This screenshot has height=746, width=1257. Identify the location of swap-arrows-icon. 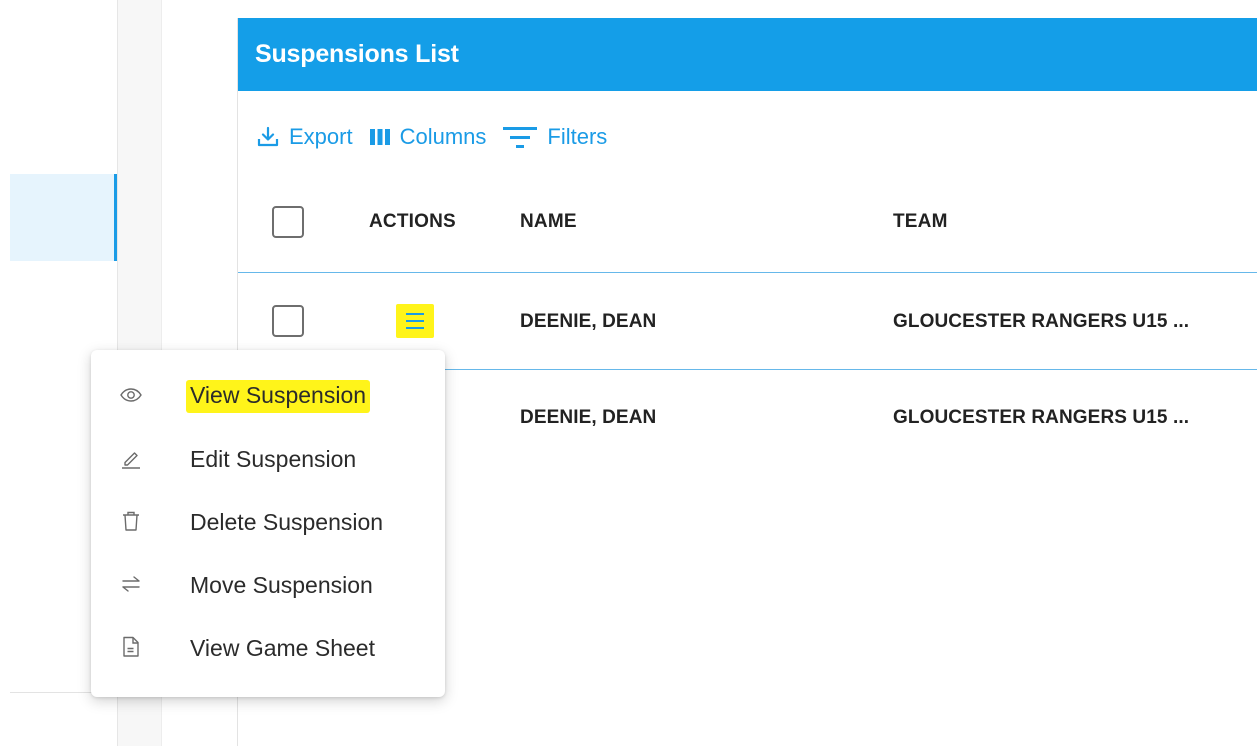
(131, 584).